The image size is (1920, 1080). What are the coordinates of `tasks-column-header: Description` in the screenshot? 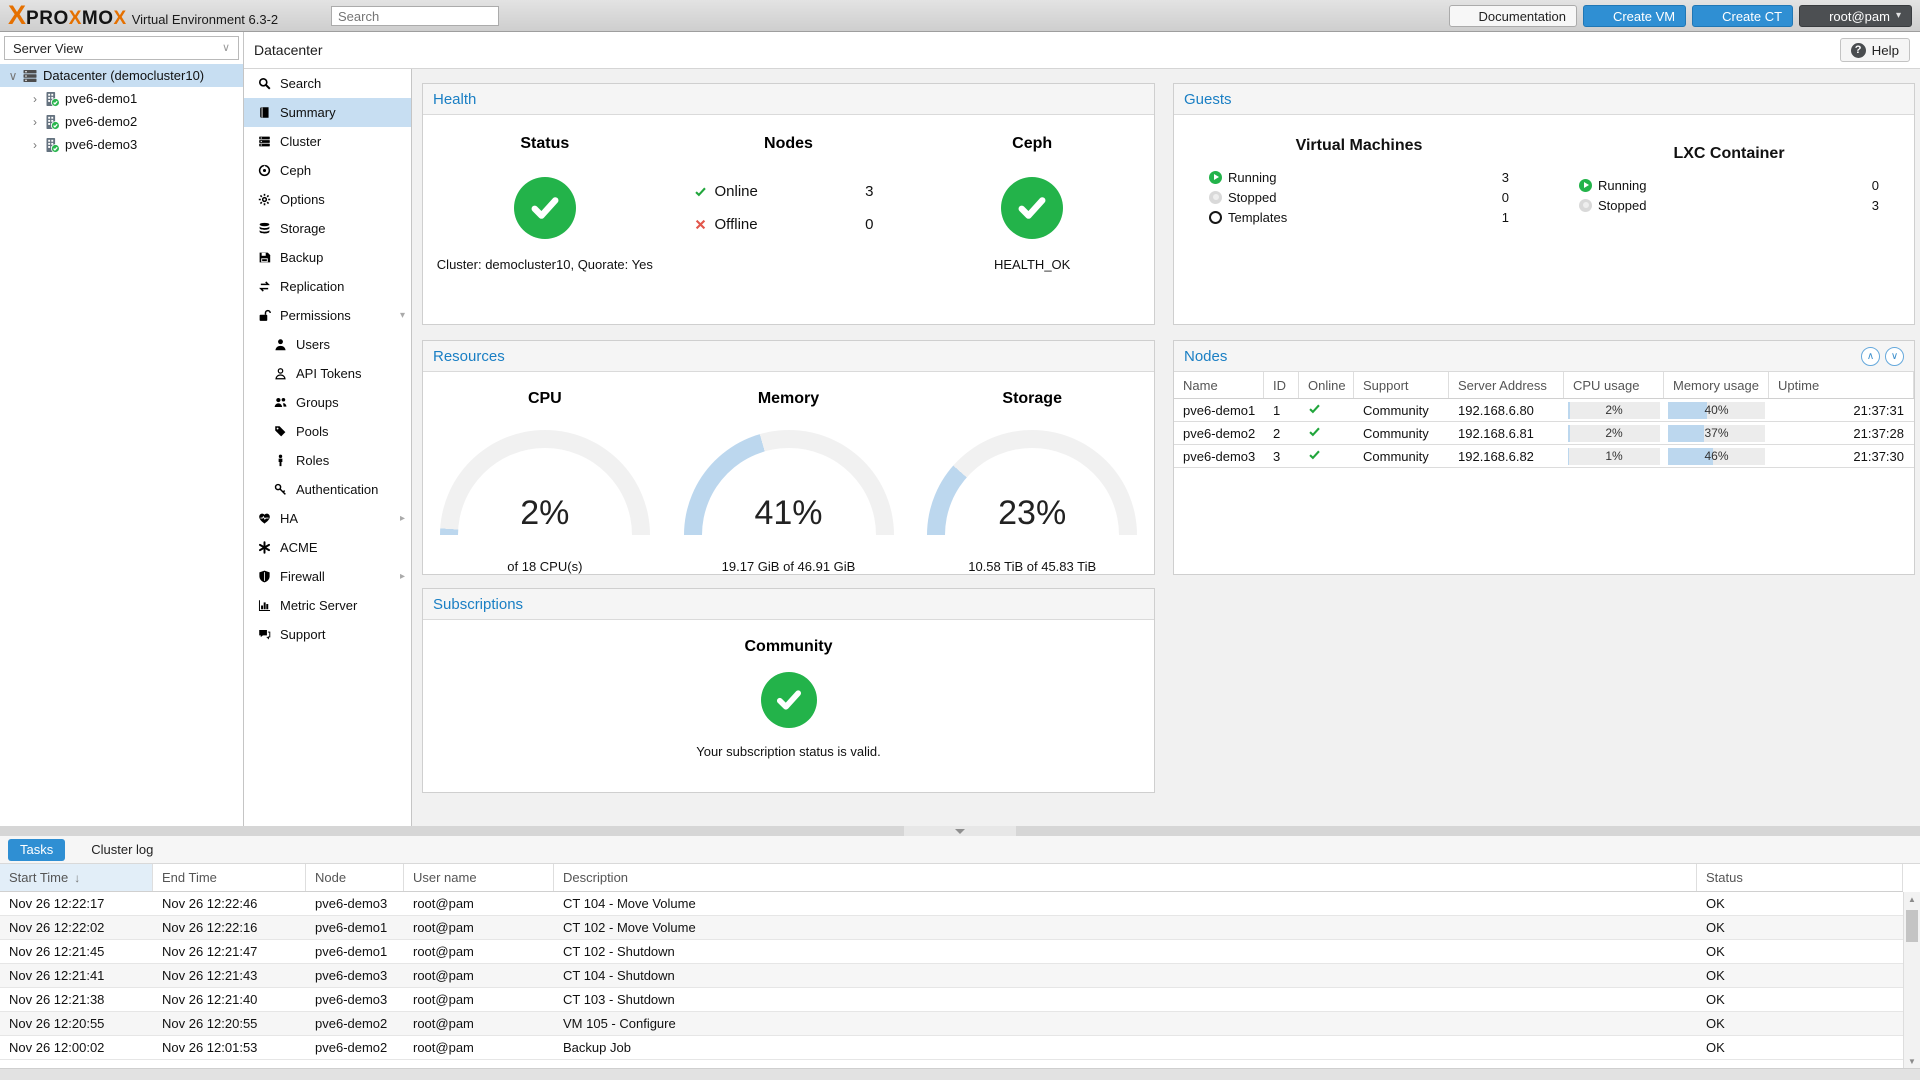 It's located at (1125, 877).